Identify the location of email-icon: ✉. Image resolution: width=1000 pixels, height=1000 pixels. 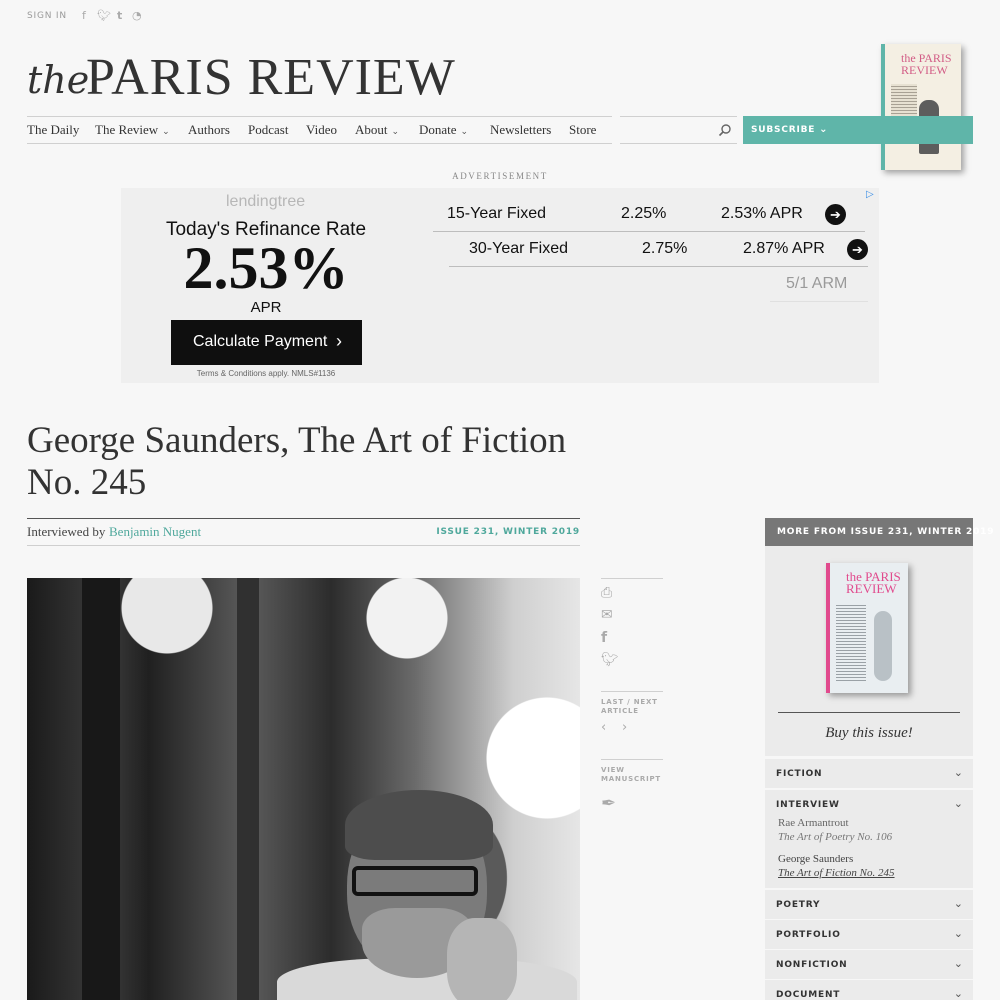
(607, 615).